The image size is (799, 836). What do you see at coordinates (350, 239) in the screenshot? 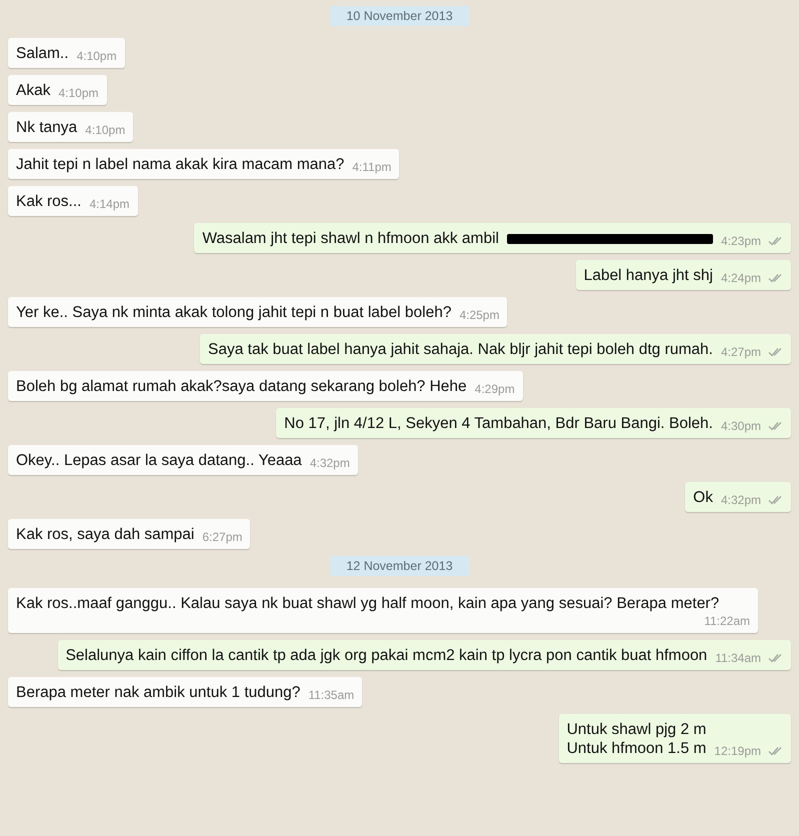
I see `message-text: Wasalam jht tepi shawl n hfmoon akk ambil` at bounding box center [350, 239].